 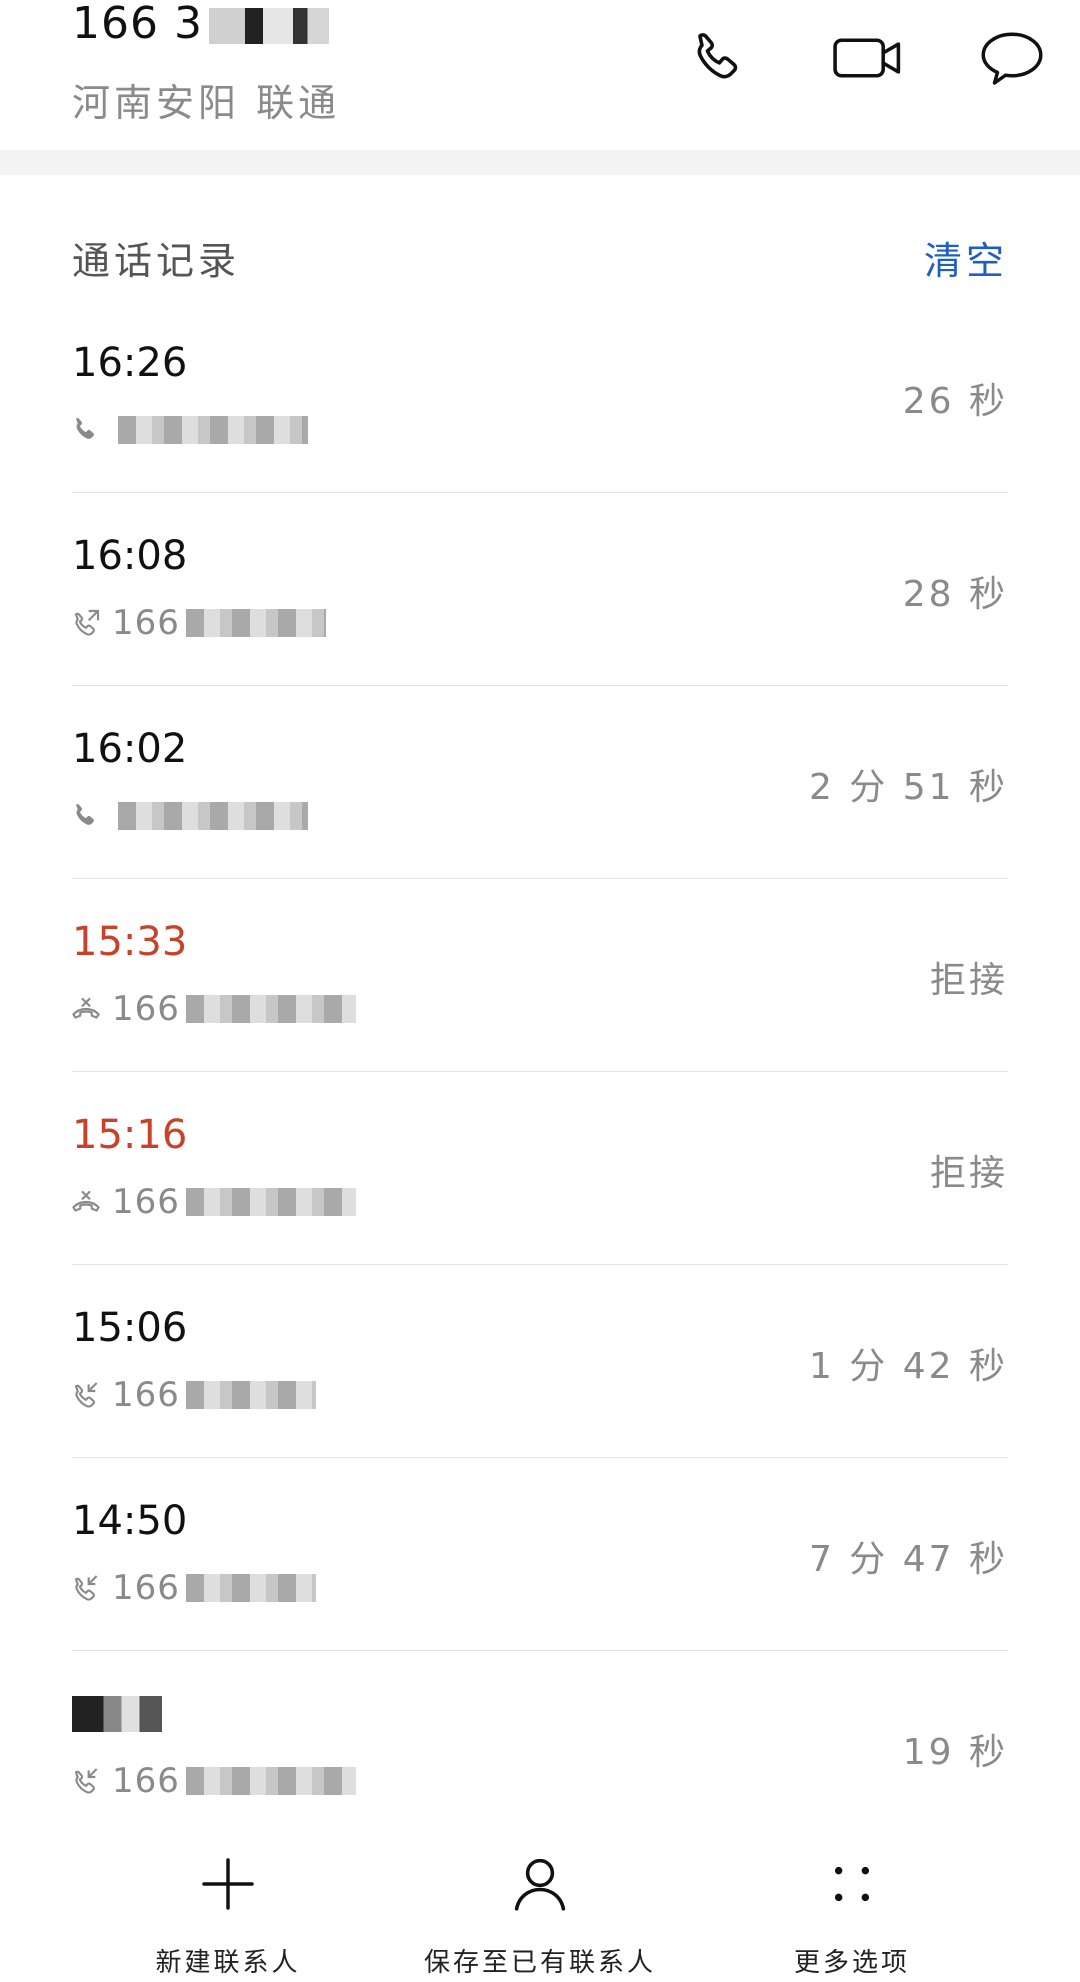 What do you see at coordinates (540, 75) in the screenshot?
I see `contact-header: 166 3 河南安阳 联通` at bounding box center [540, 75].